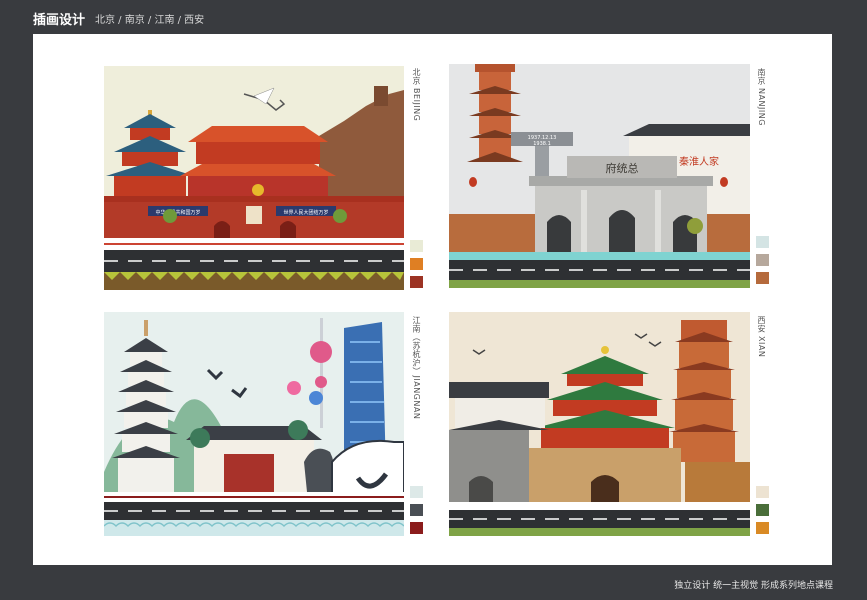  Describe the element at coordinates (416, 368) in the screenshot. I see `jiangnan-label: 江南（苏杭沪）JIANGNAN` at that location.